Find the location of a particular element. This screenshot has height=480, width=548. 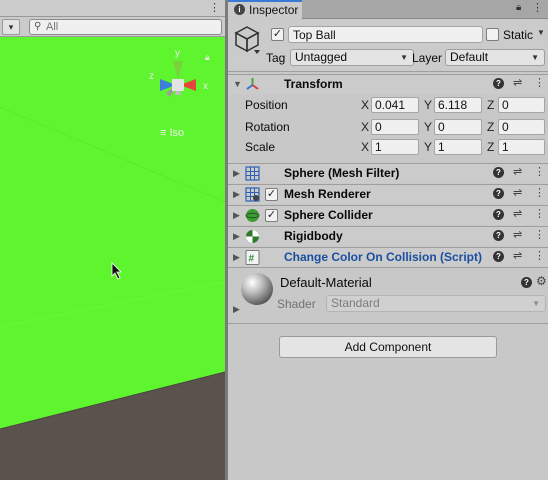

active-checkbox: ✓ is located at coordinates (277, 34).